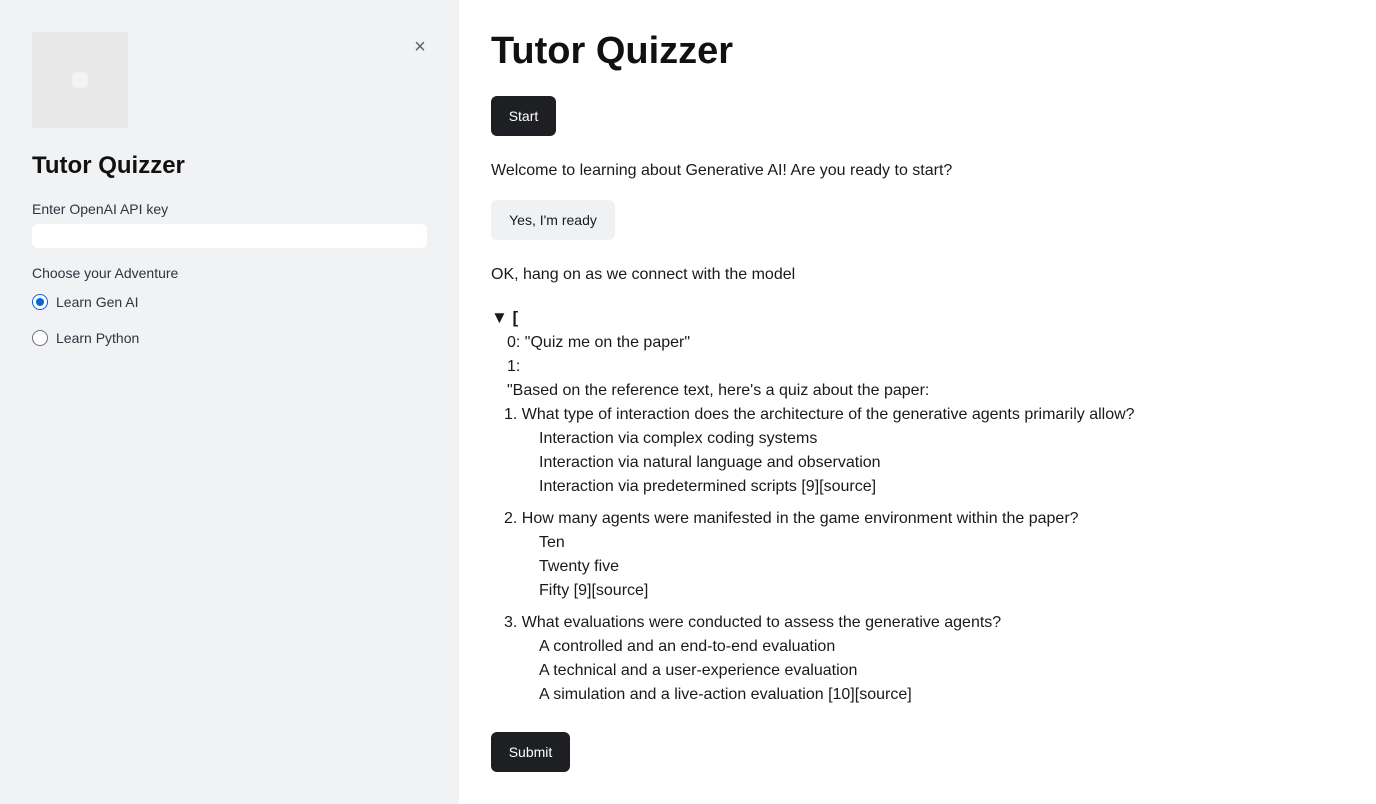 This screenshot has height=804, width=1376. What do you see at coordinates (612, 51) in the screenshot?
I see `page-title: Tutor Quizzer` at bounding box center [612, 51].